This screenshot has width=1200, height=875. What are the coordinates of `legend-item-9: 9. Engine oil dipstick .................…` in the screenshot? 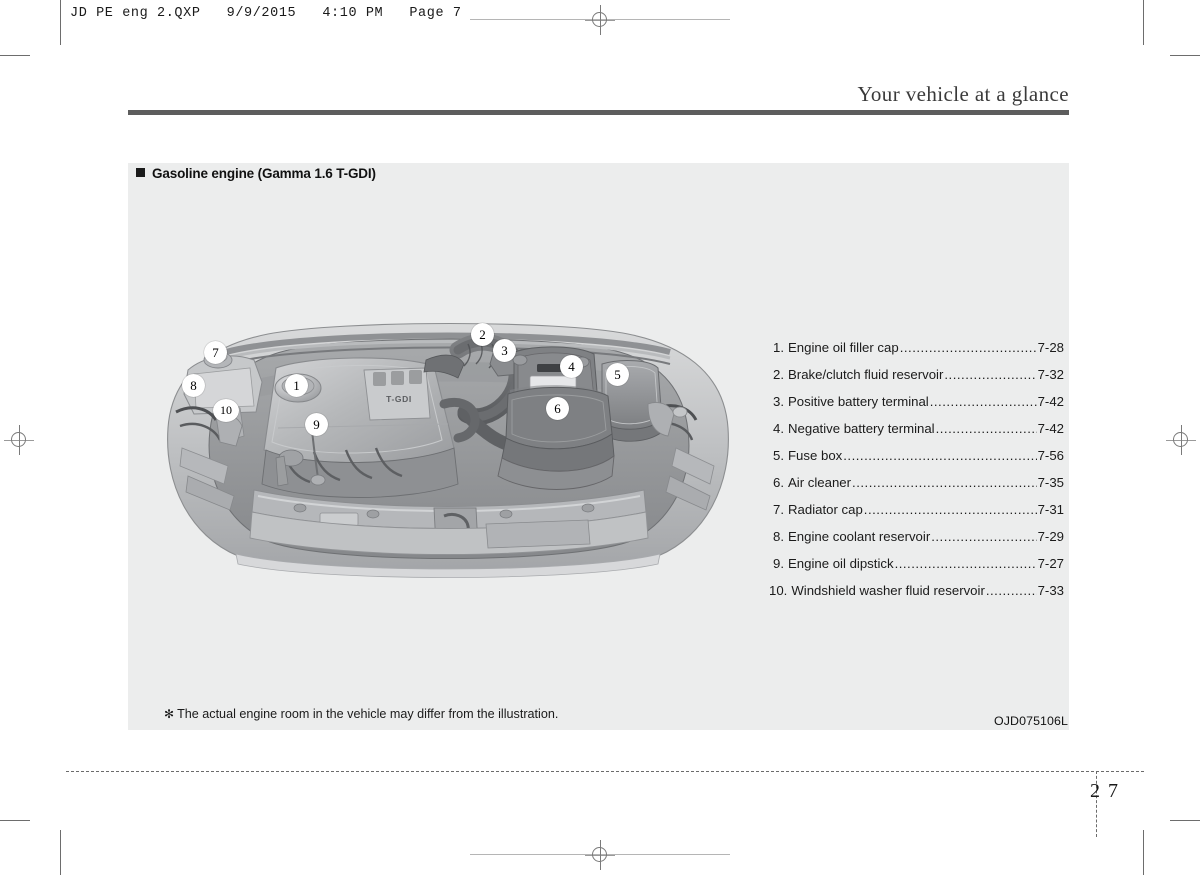 It's located at (916, 563).